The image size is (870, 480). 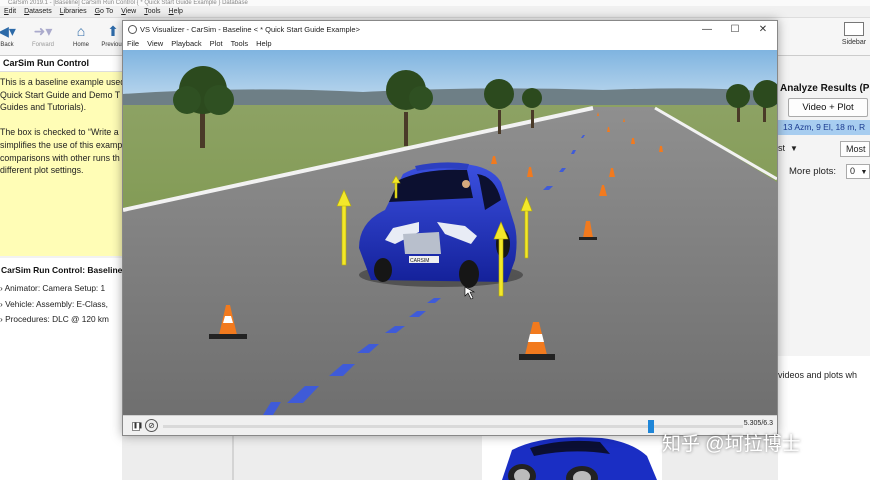 What do you see at coordinates (651, 426) in the screenshot?
I see `timeline-thumb` at bounding box center [651, 426].